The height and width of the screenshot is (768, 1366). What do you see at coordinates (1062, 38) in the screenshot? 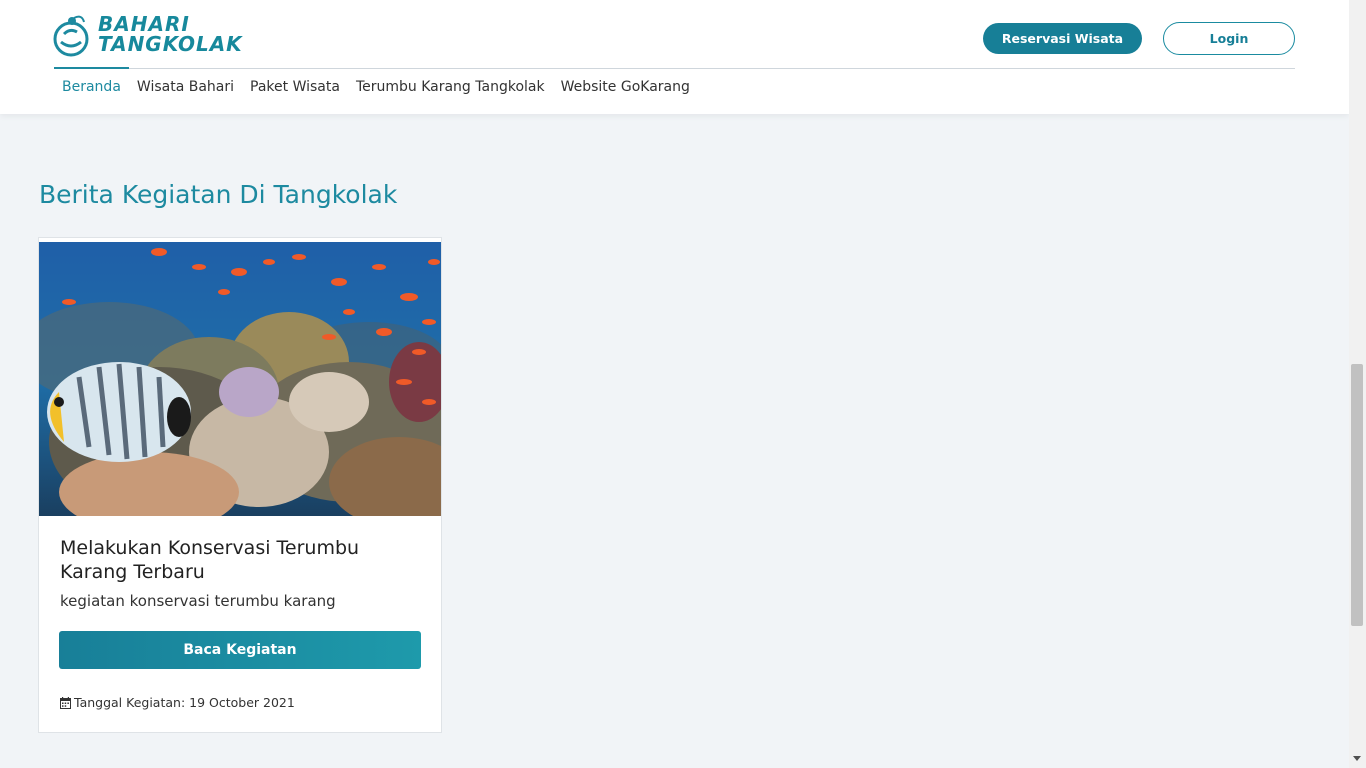
I see `reservasi-wisata-button: Reservasi Wisata` at bounding box center [1062, 38].